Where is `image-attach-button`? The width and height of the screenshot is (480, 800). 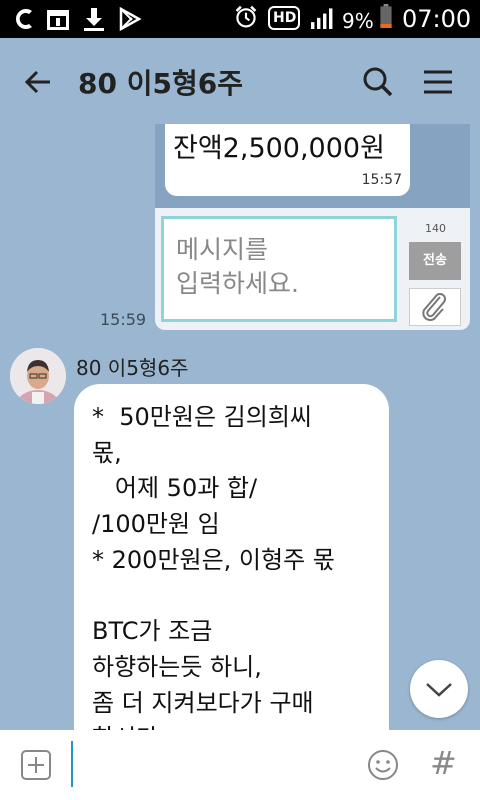 image-attach-button is located at coordinates (435, 307).